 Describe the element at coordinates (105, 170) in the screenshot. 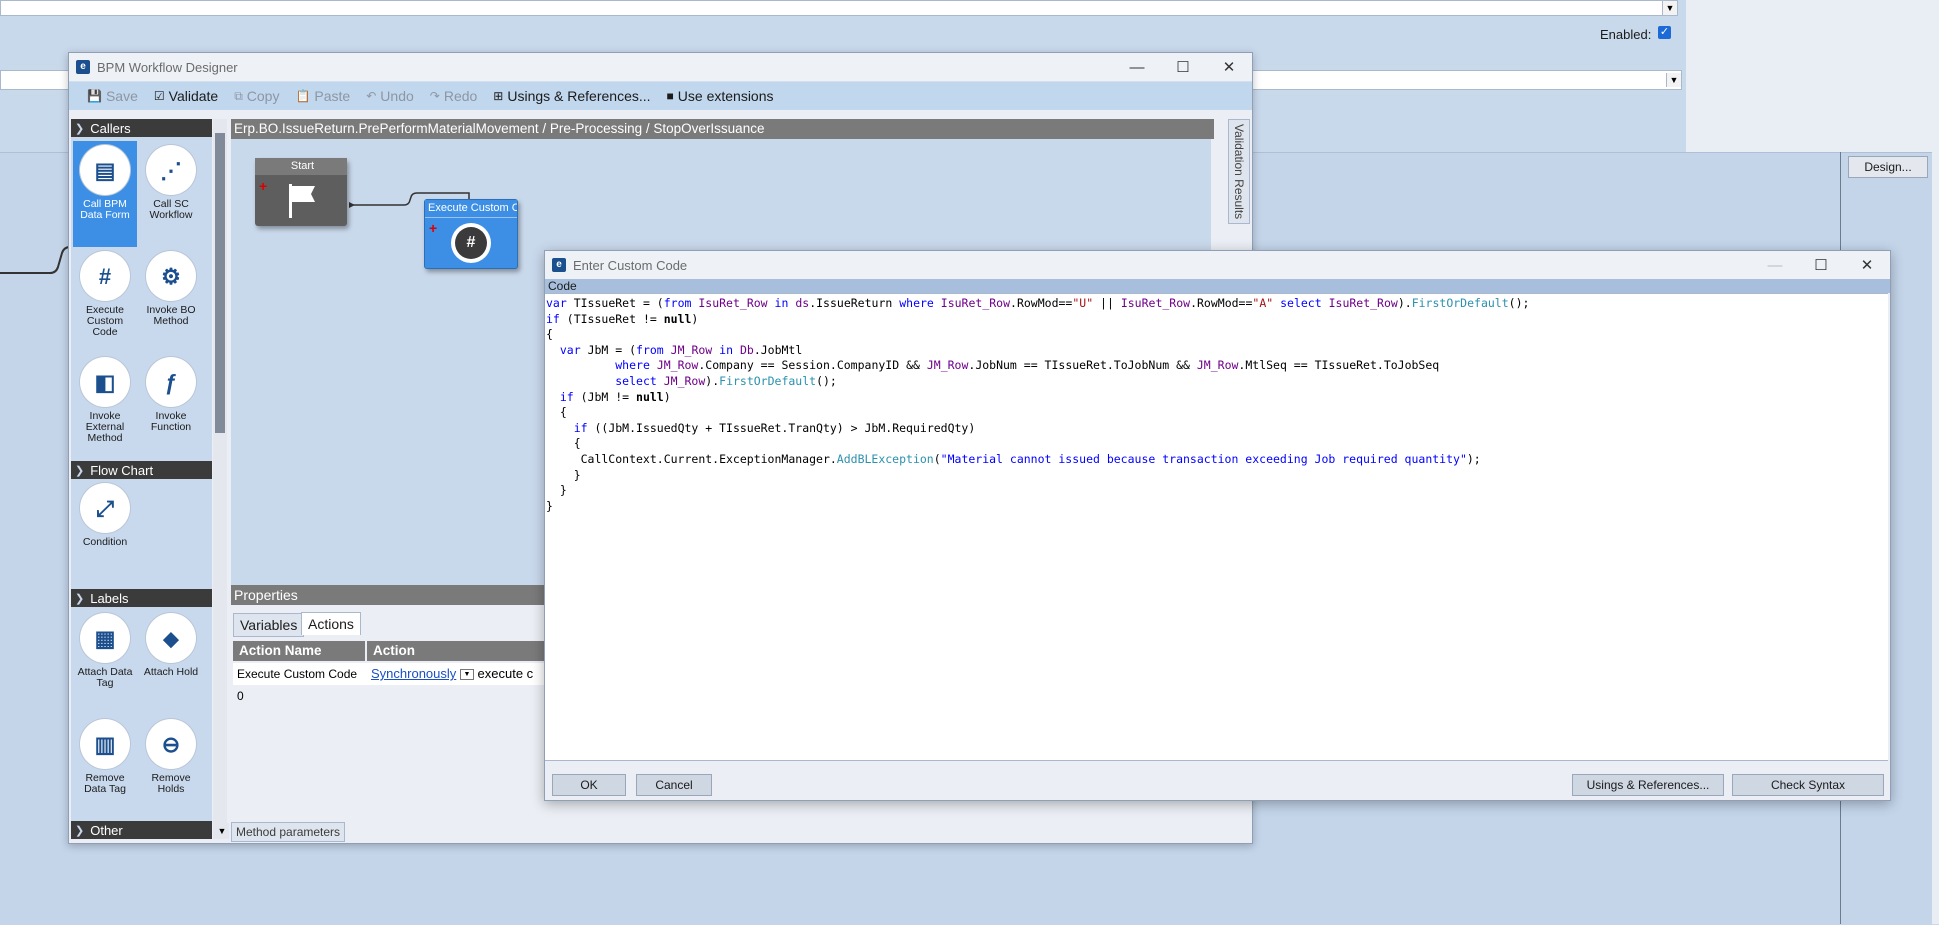

I see `form-icon: ▤` at that location.